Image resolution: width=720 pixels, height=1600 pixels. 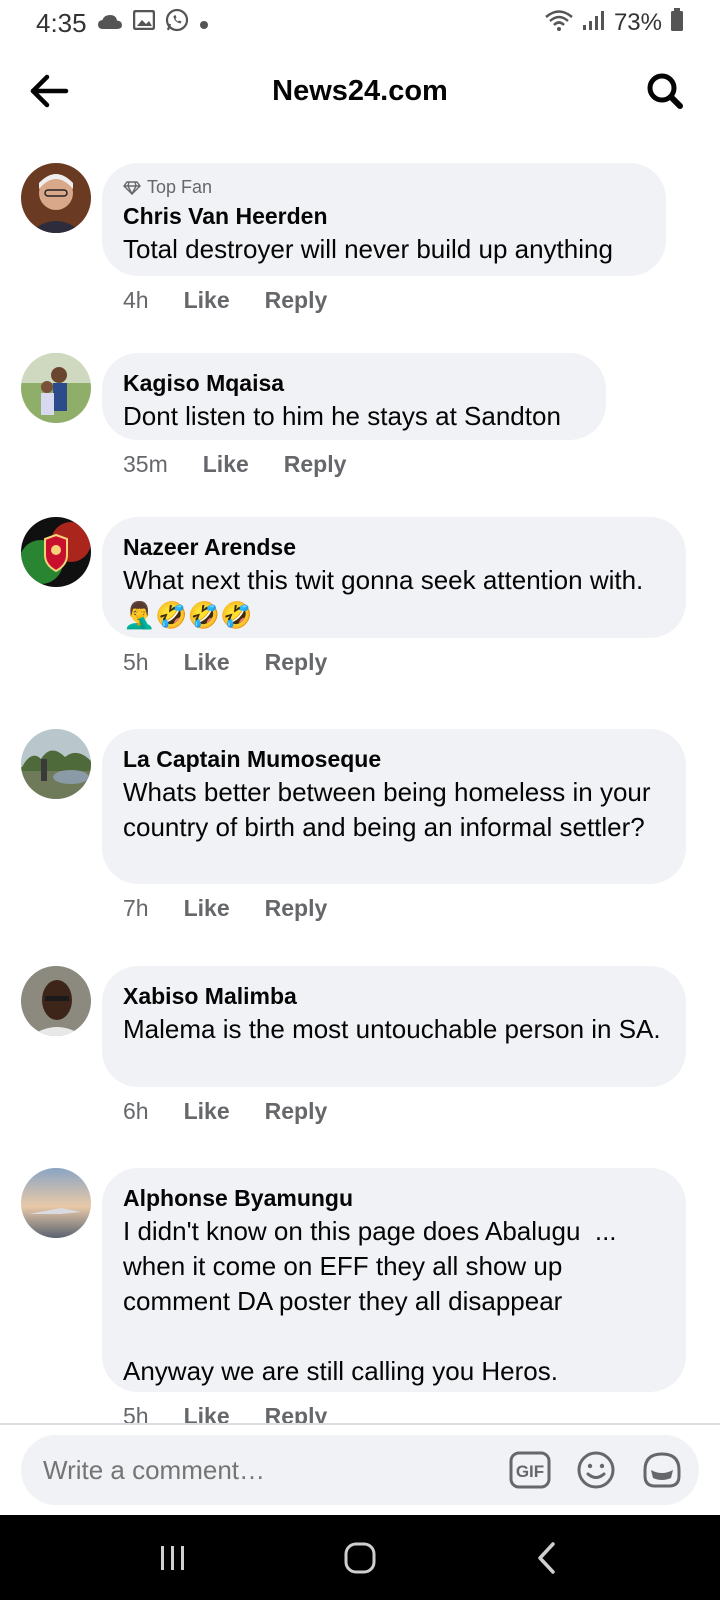 I want to click on comment-composer: GIF, so click(x=360, y=1470).